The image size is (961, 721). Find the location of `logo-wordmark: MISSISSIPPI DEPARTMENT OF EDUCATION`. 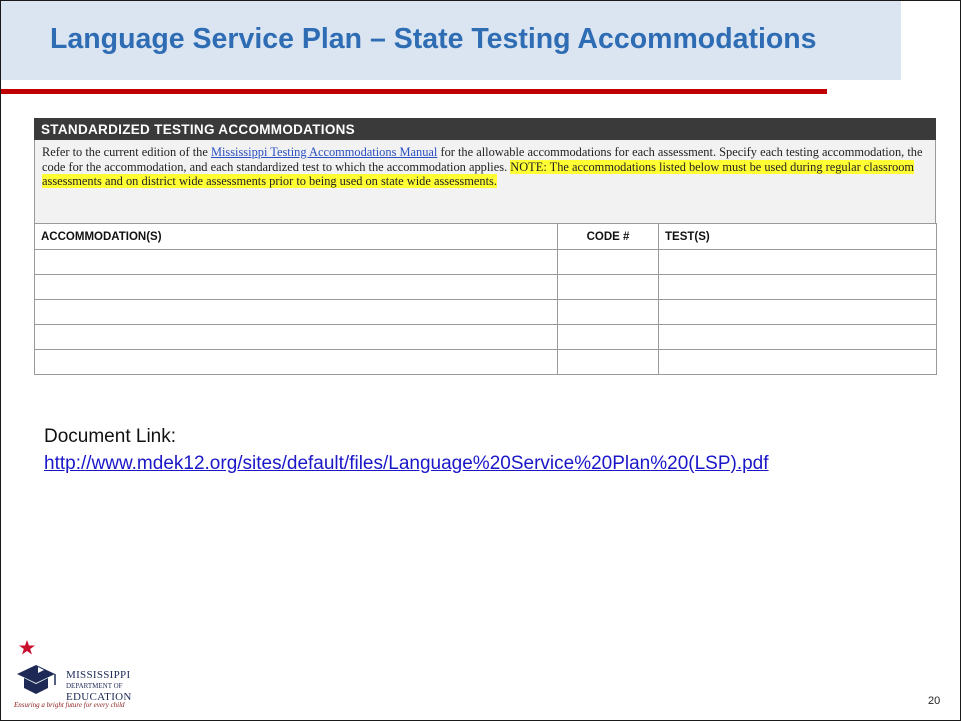

logo-wordmark: MISSISSIPPI DEPARTMENT OF EDUCATION is located at coordinates (99, 686).